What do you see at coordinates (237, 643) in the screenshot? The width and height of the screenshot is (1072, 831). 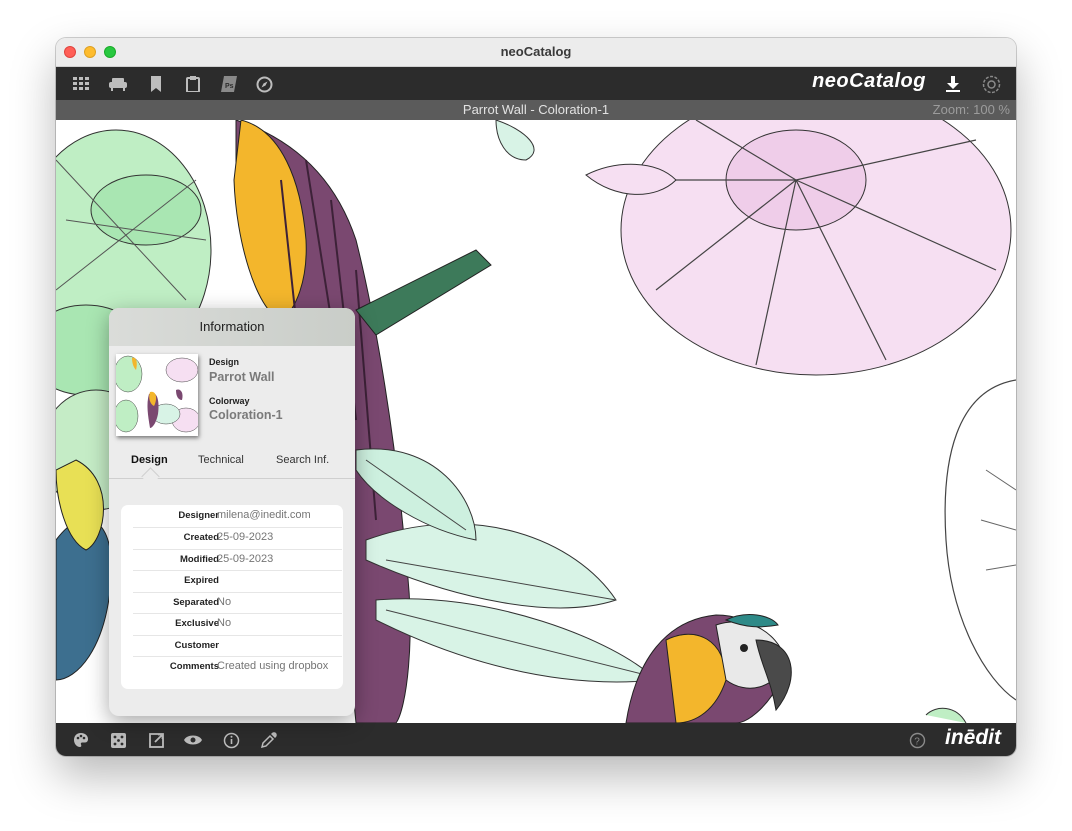 I see `table-row: Customer` at bounding box center [237, 643].